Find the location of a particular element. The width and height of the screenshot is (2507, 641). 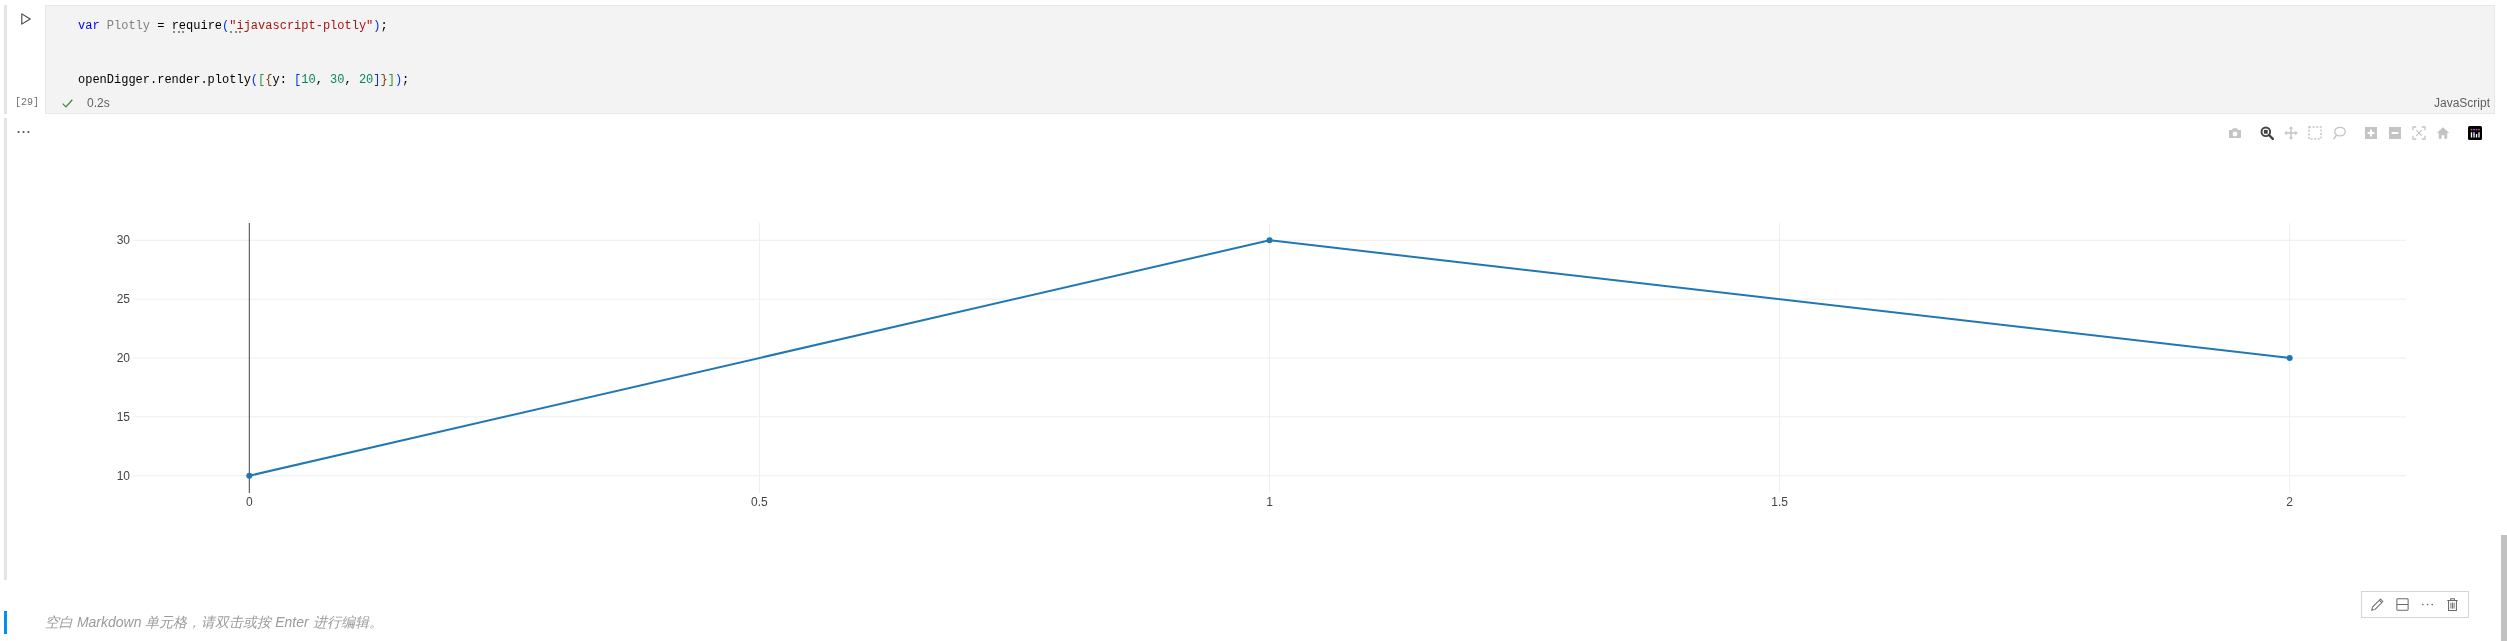

run-icon is located at coordinates (26, 19).